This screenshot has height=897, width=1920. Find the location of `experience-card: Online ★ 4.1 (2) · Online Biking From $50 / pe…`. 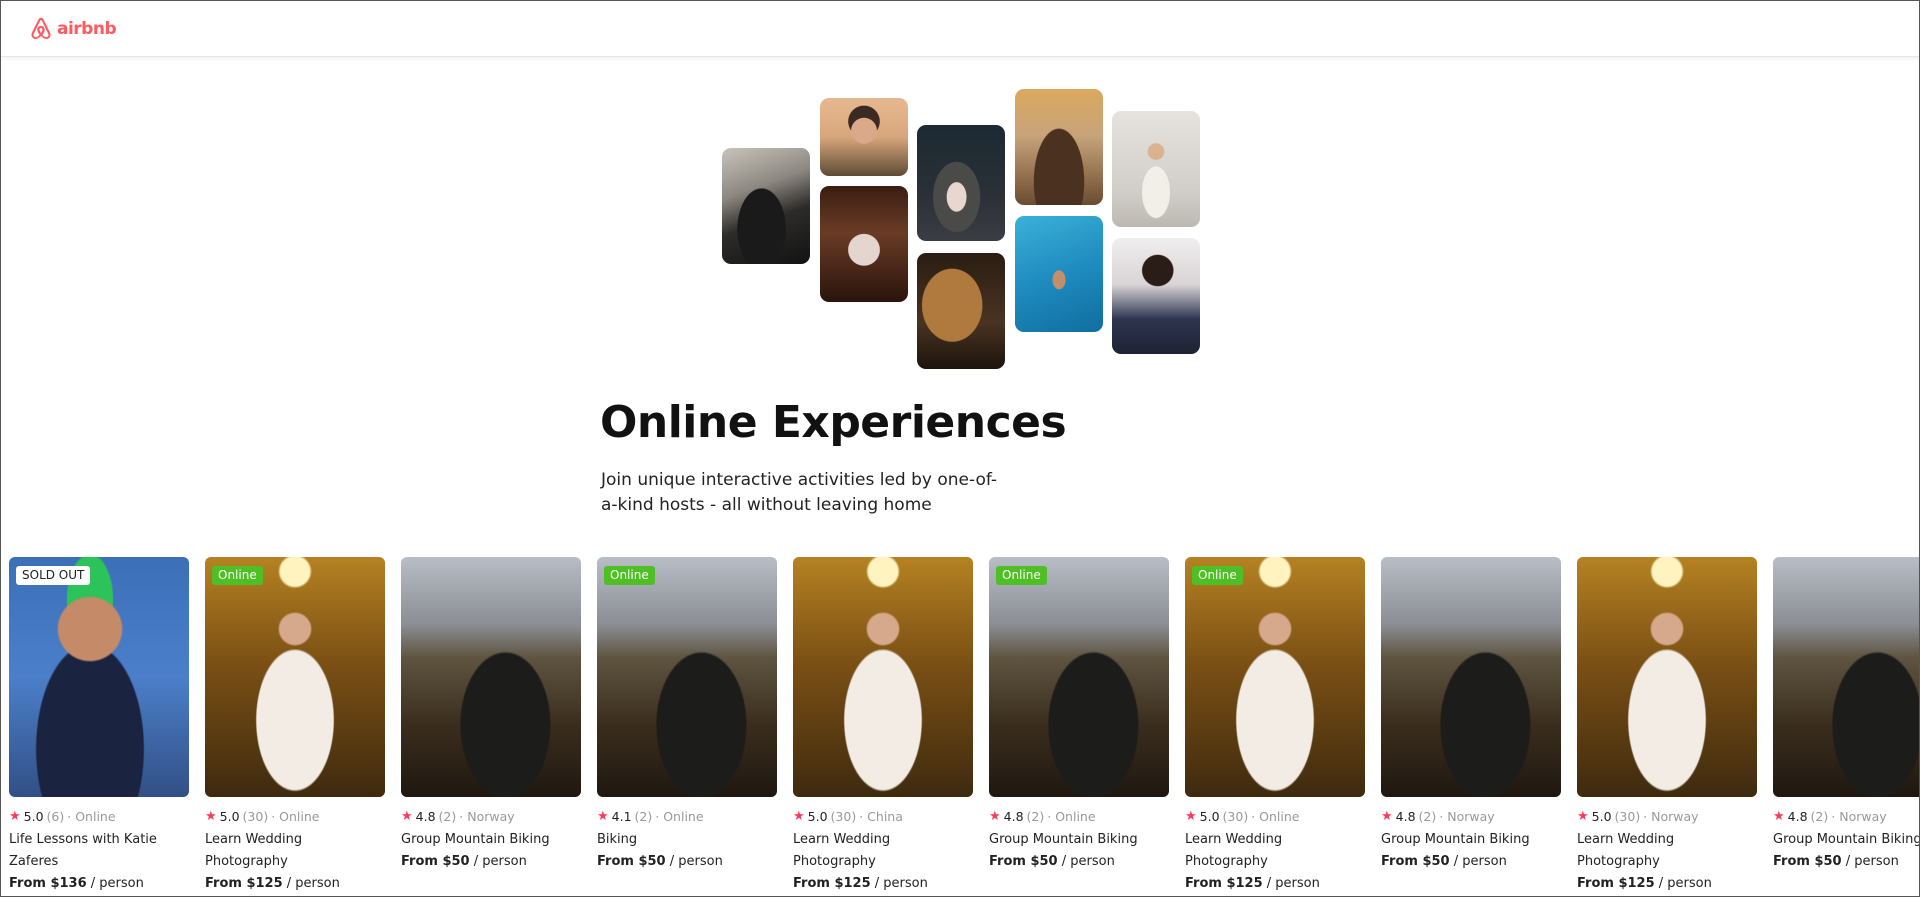

experience-card: Online ★ 4.1 (2) · Online Biking From $50 / pe… is located at coordinates (687, 715).